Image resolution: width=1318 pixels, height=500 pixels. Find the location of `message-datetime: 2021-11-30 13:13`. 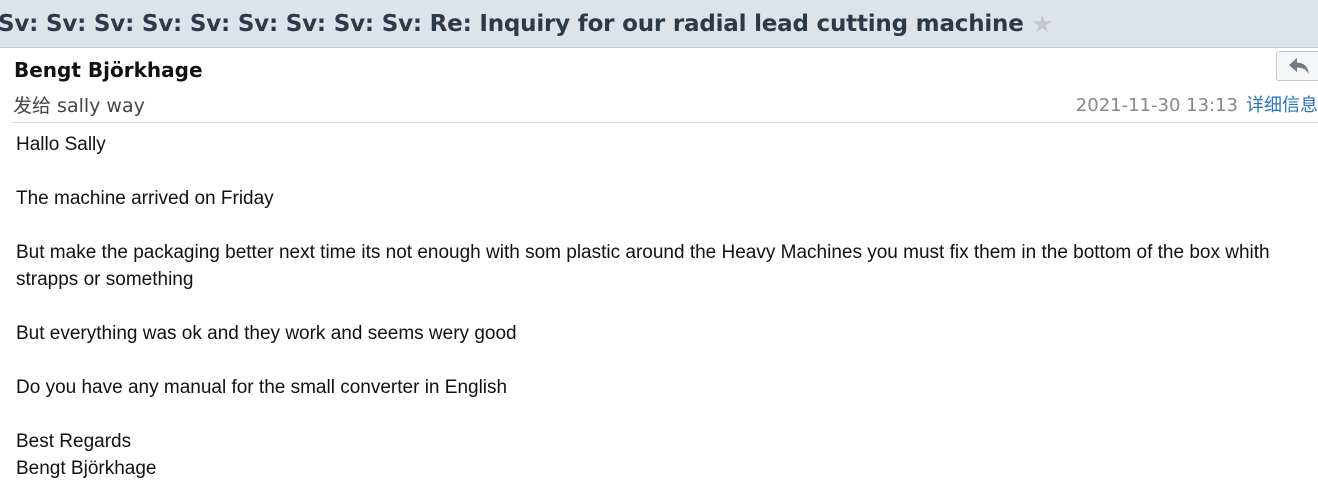

message-datetime: 2021-11-30 13:13 is located at coordinates (1156, 105).